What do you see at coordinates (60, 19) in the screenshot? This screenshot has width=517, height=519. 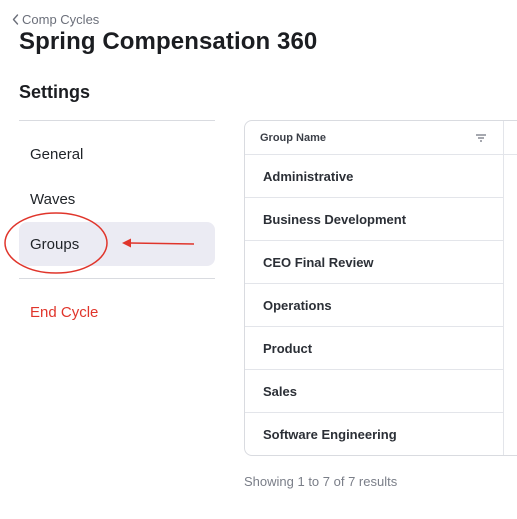 I see `breadcrumb-label: Comp Cycles` at bounding box center [60, 19].